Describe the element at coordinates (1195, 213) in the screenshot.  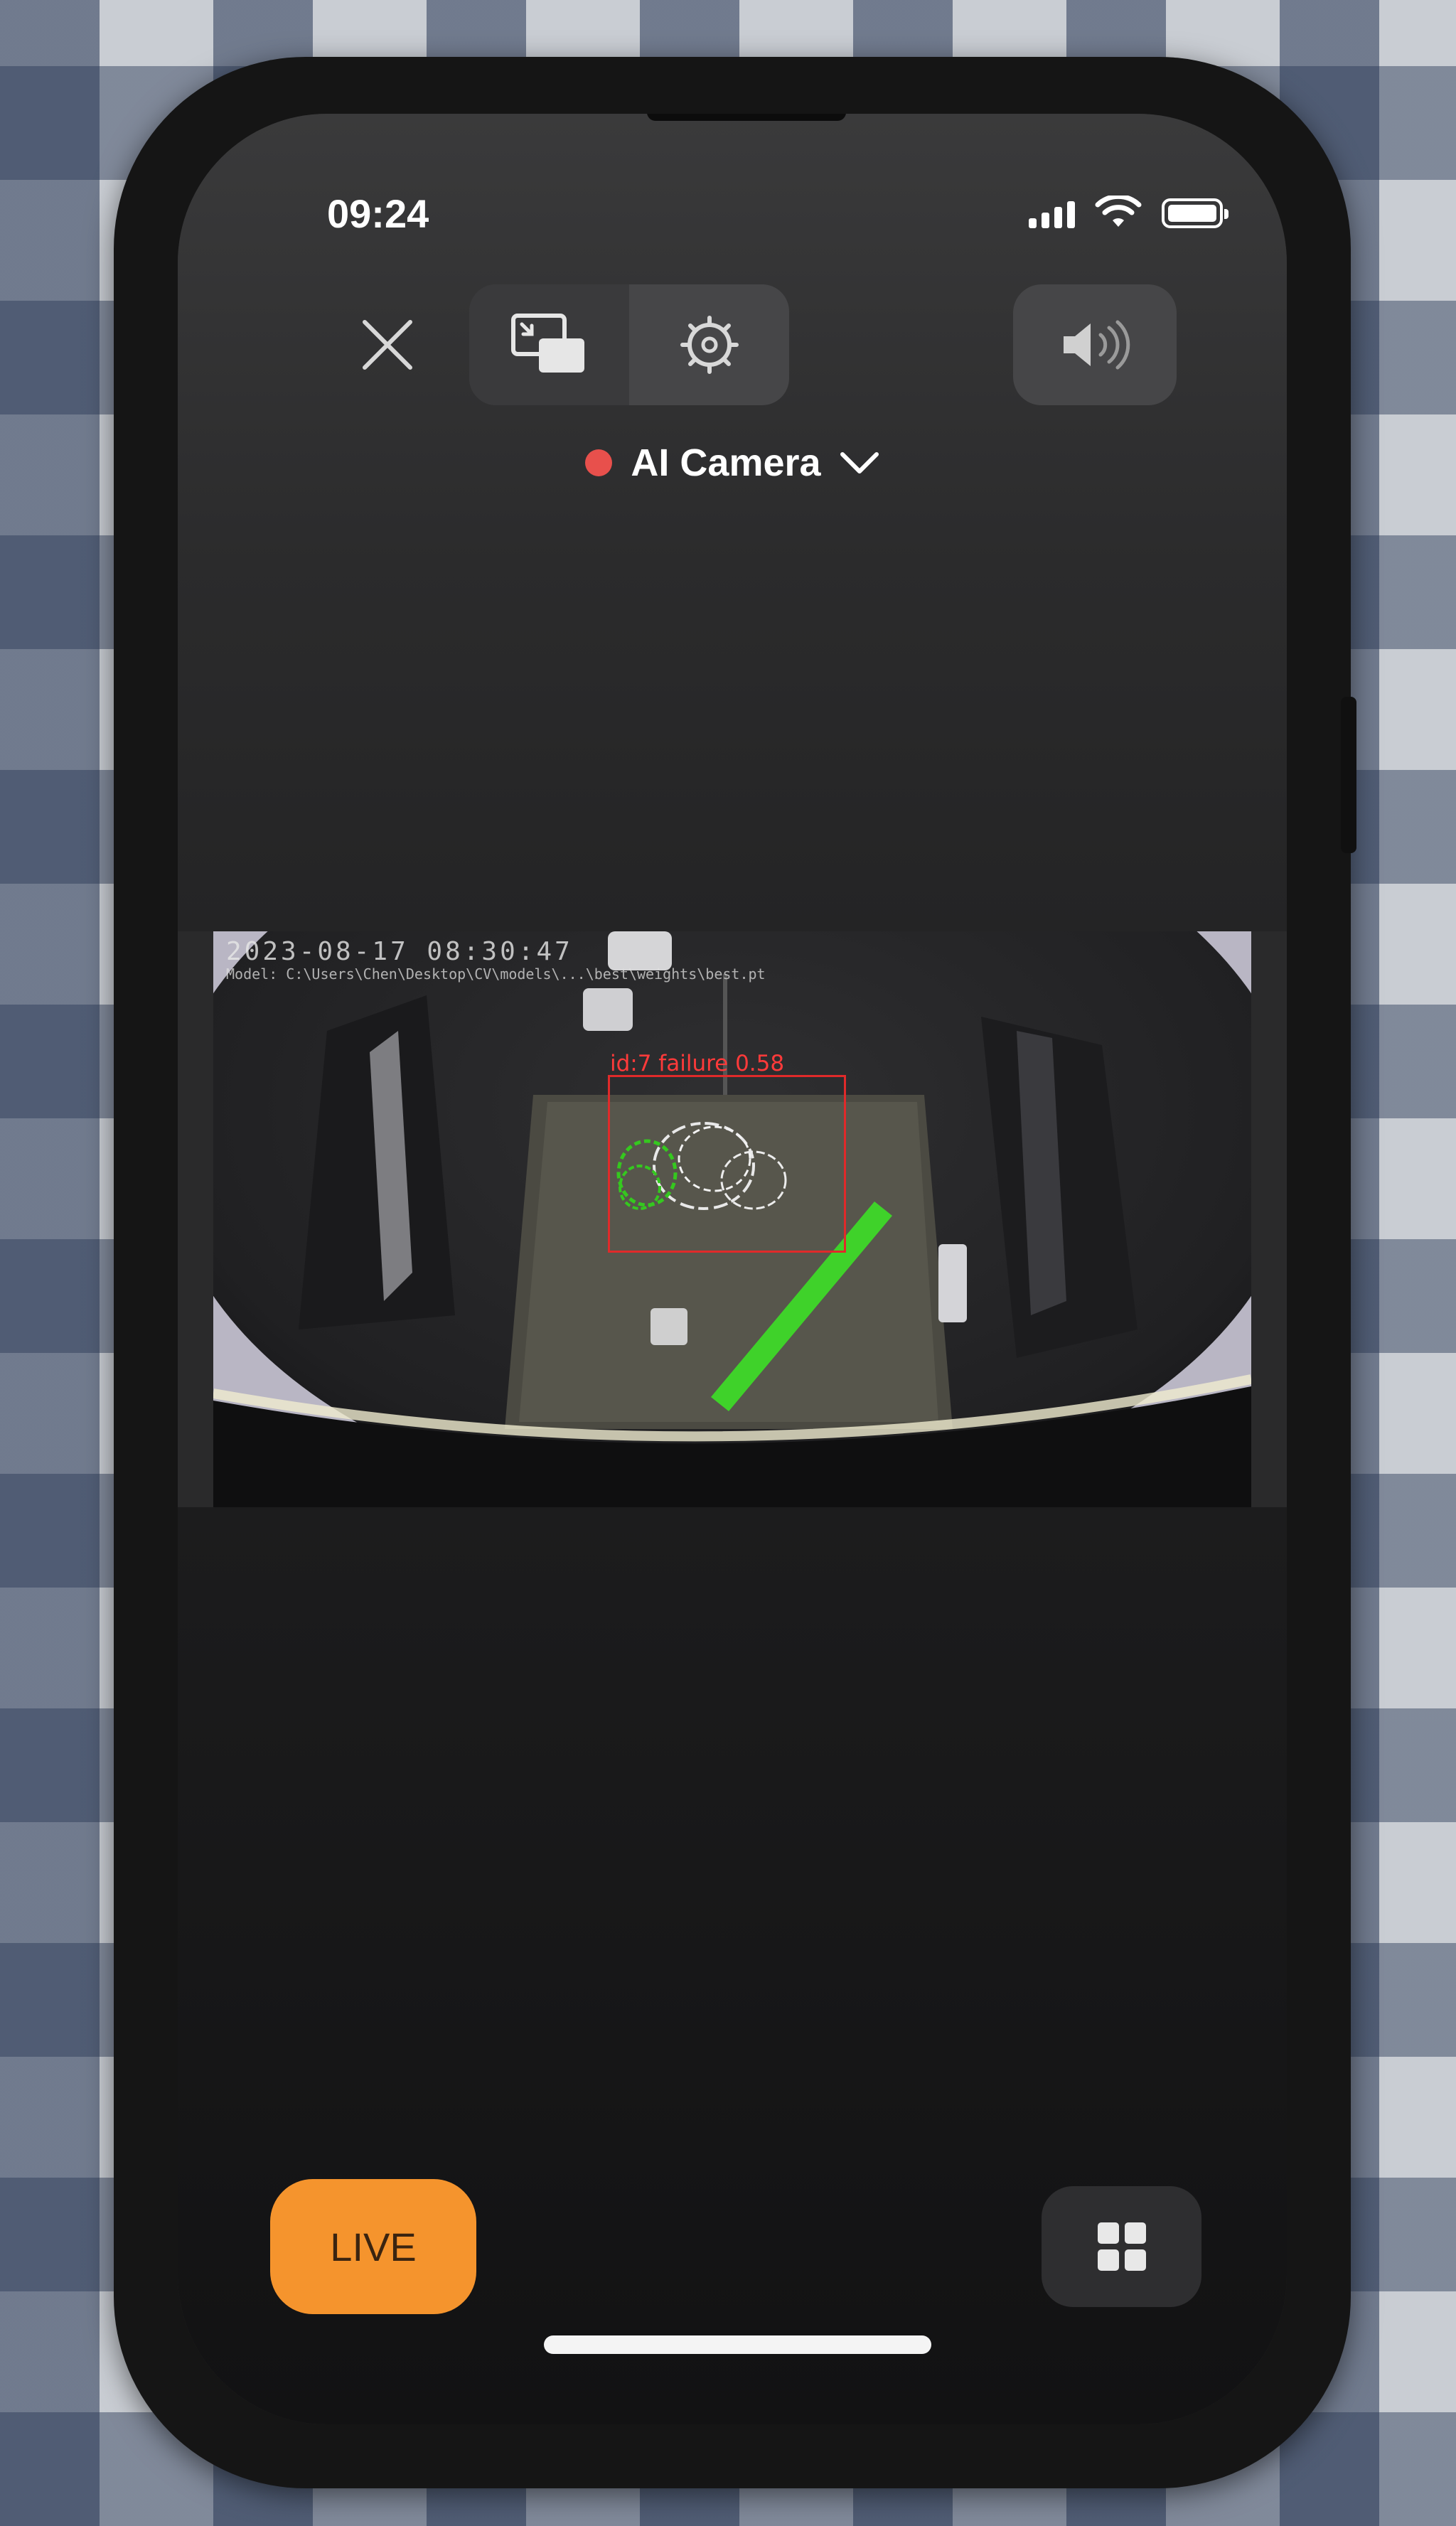
I see `battery-full-icon` at that location.